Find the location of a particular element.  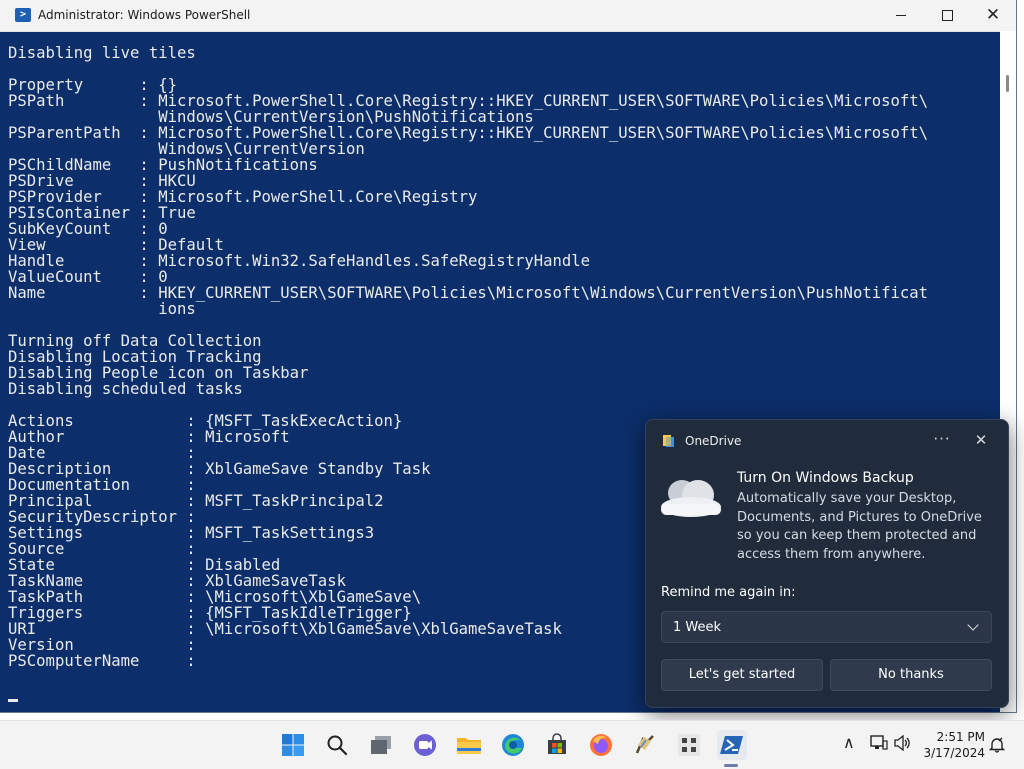

maximize-icon is located at coordinates (947, 15).